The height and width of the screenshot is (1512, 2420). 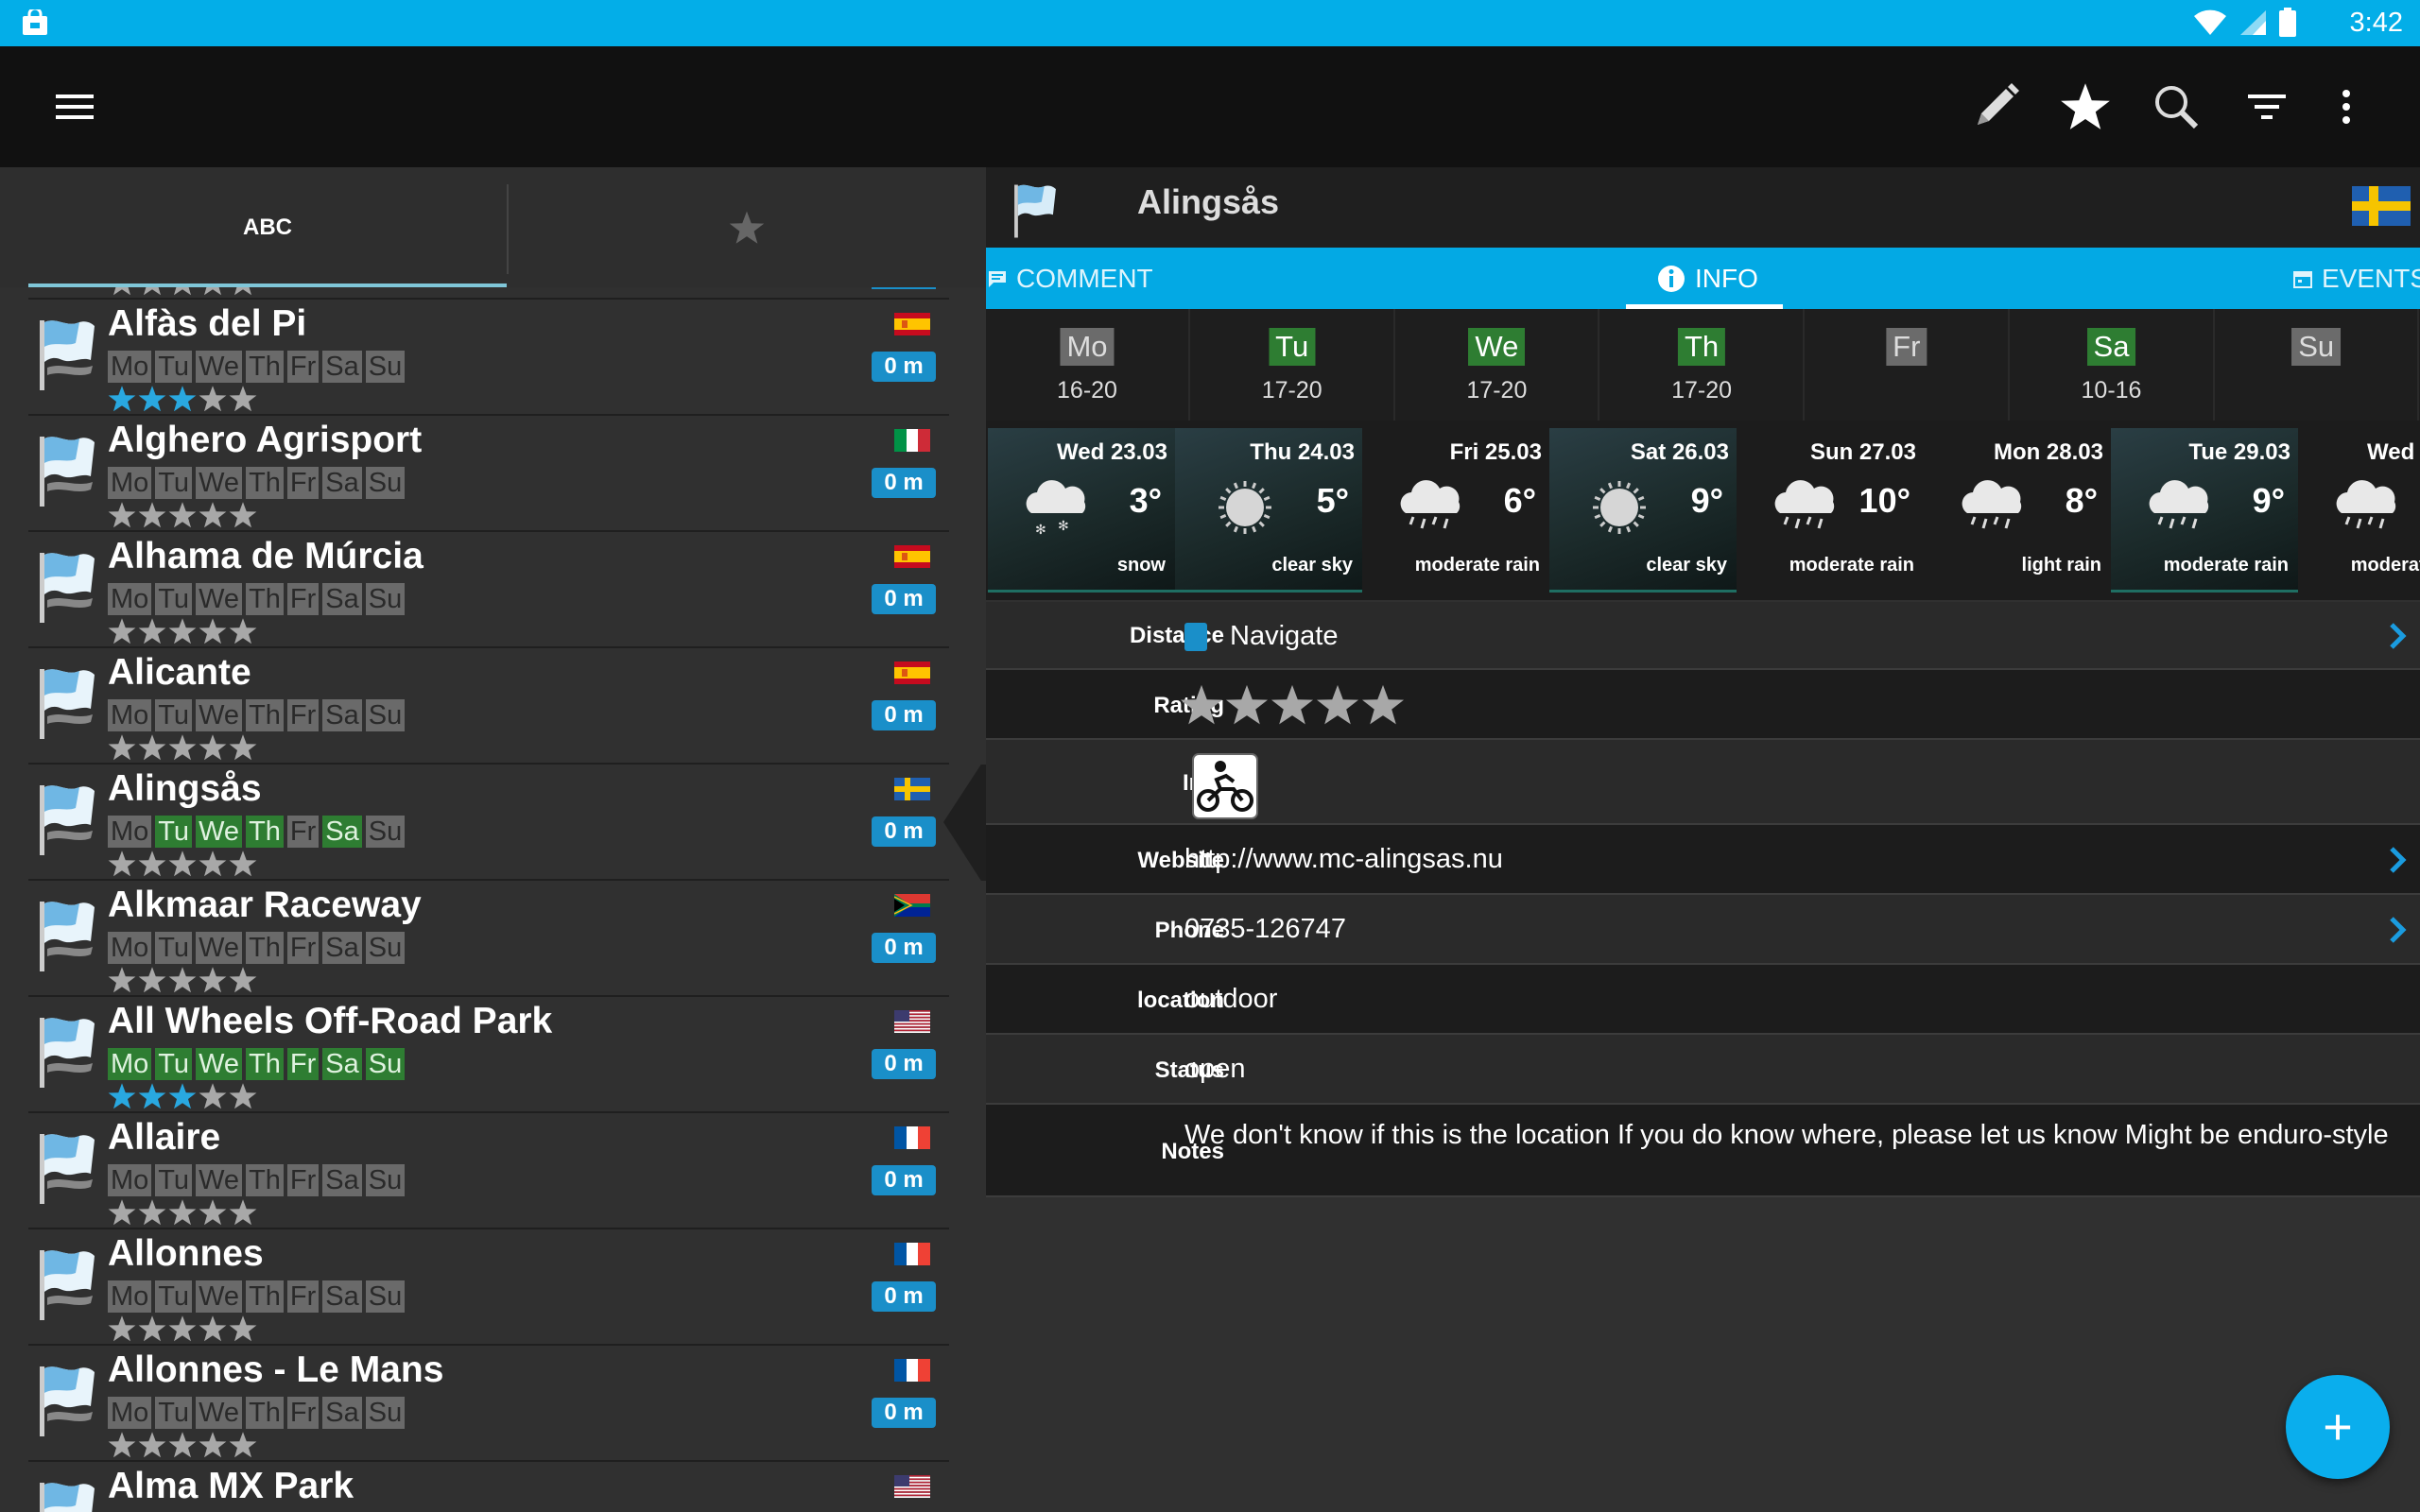 What do you see at coordinates (2253, 22) in the screenshot?
I see `signal-icon` at bounding box center [2253, 22].